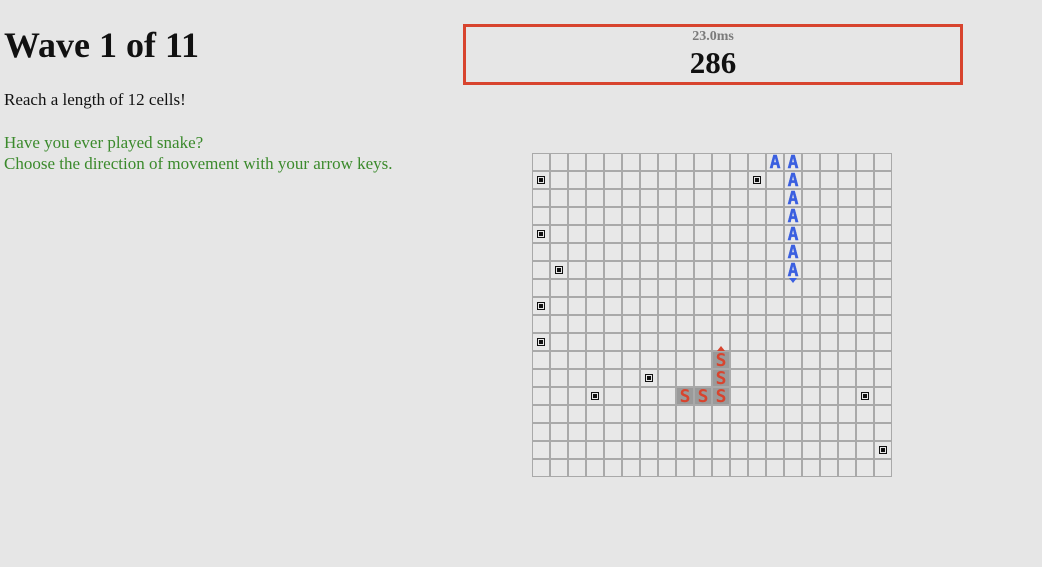 The height and width of the screenshot is (567, 1042). Describe the element at coordinates (101, 45) in the screenshot. I see `wave-title: Wave 1 of 11` at that location.